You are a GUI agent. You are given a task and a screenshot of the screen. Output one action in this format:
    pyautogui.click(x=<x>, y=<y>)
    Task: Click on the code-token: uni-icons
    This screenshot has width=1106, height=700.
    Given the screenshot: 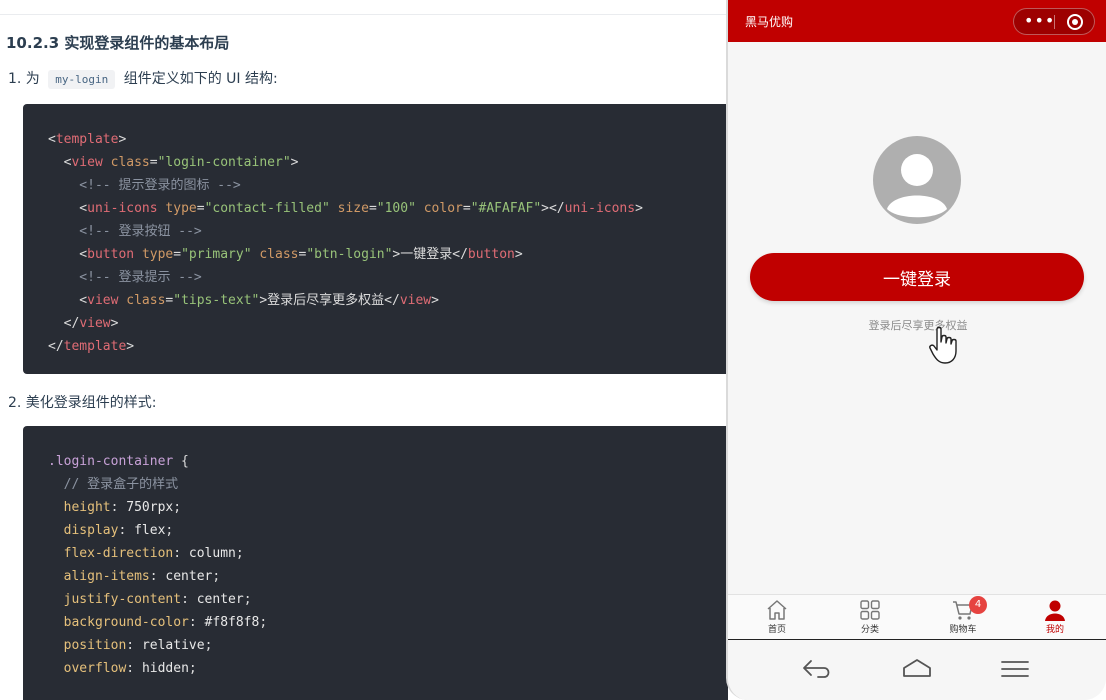 What is the action you would take?
    pyautogui.click(x=122, y=208)
    